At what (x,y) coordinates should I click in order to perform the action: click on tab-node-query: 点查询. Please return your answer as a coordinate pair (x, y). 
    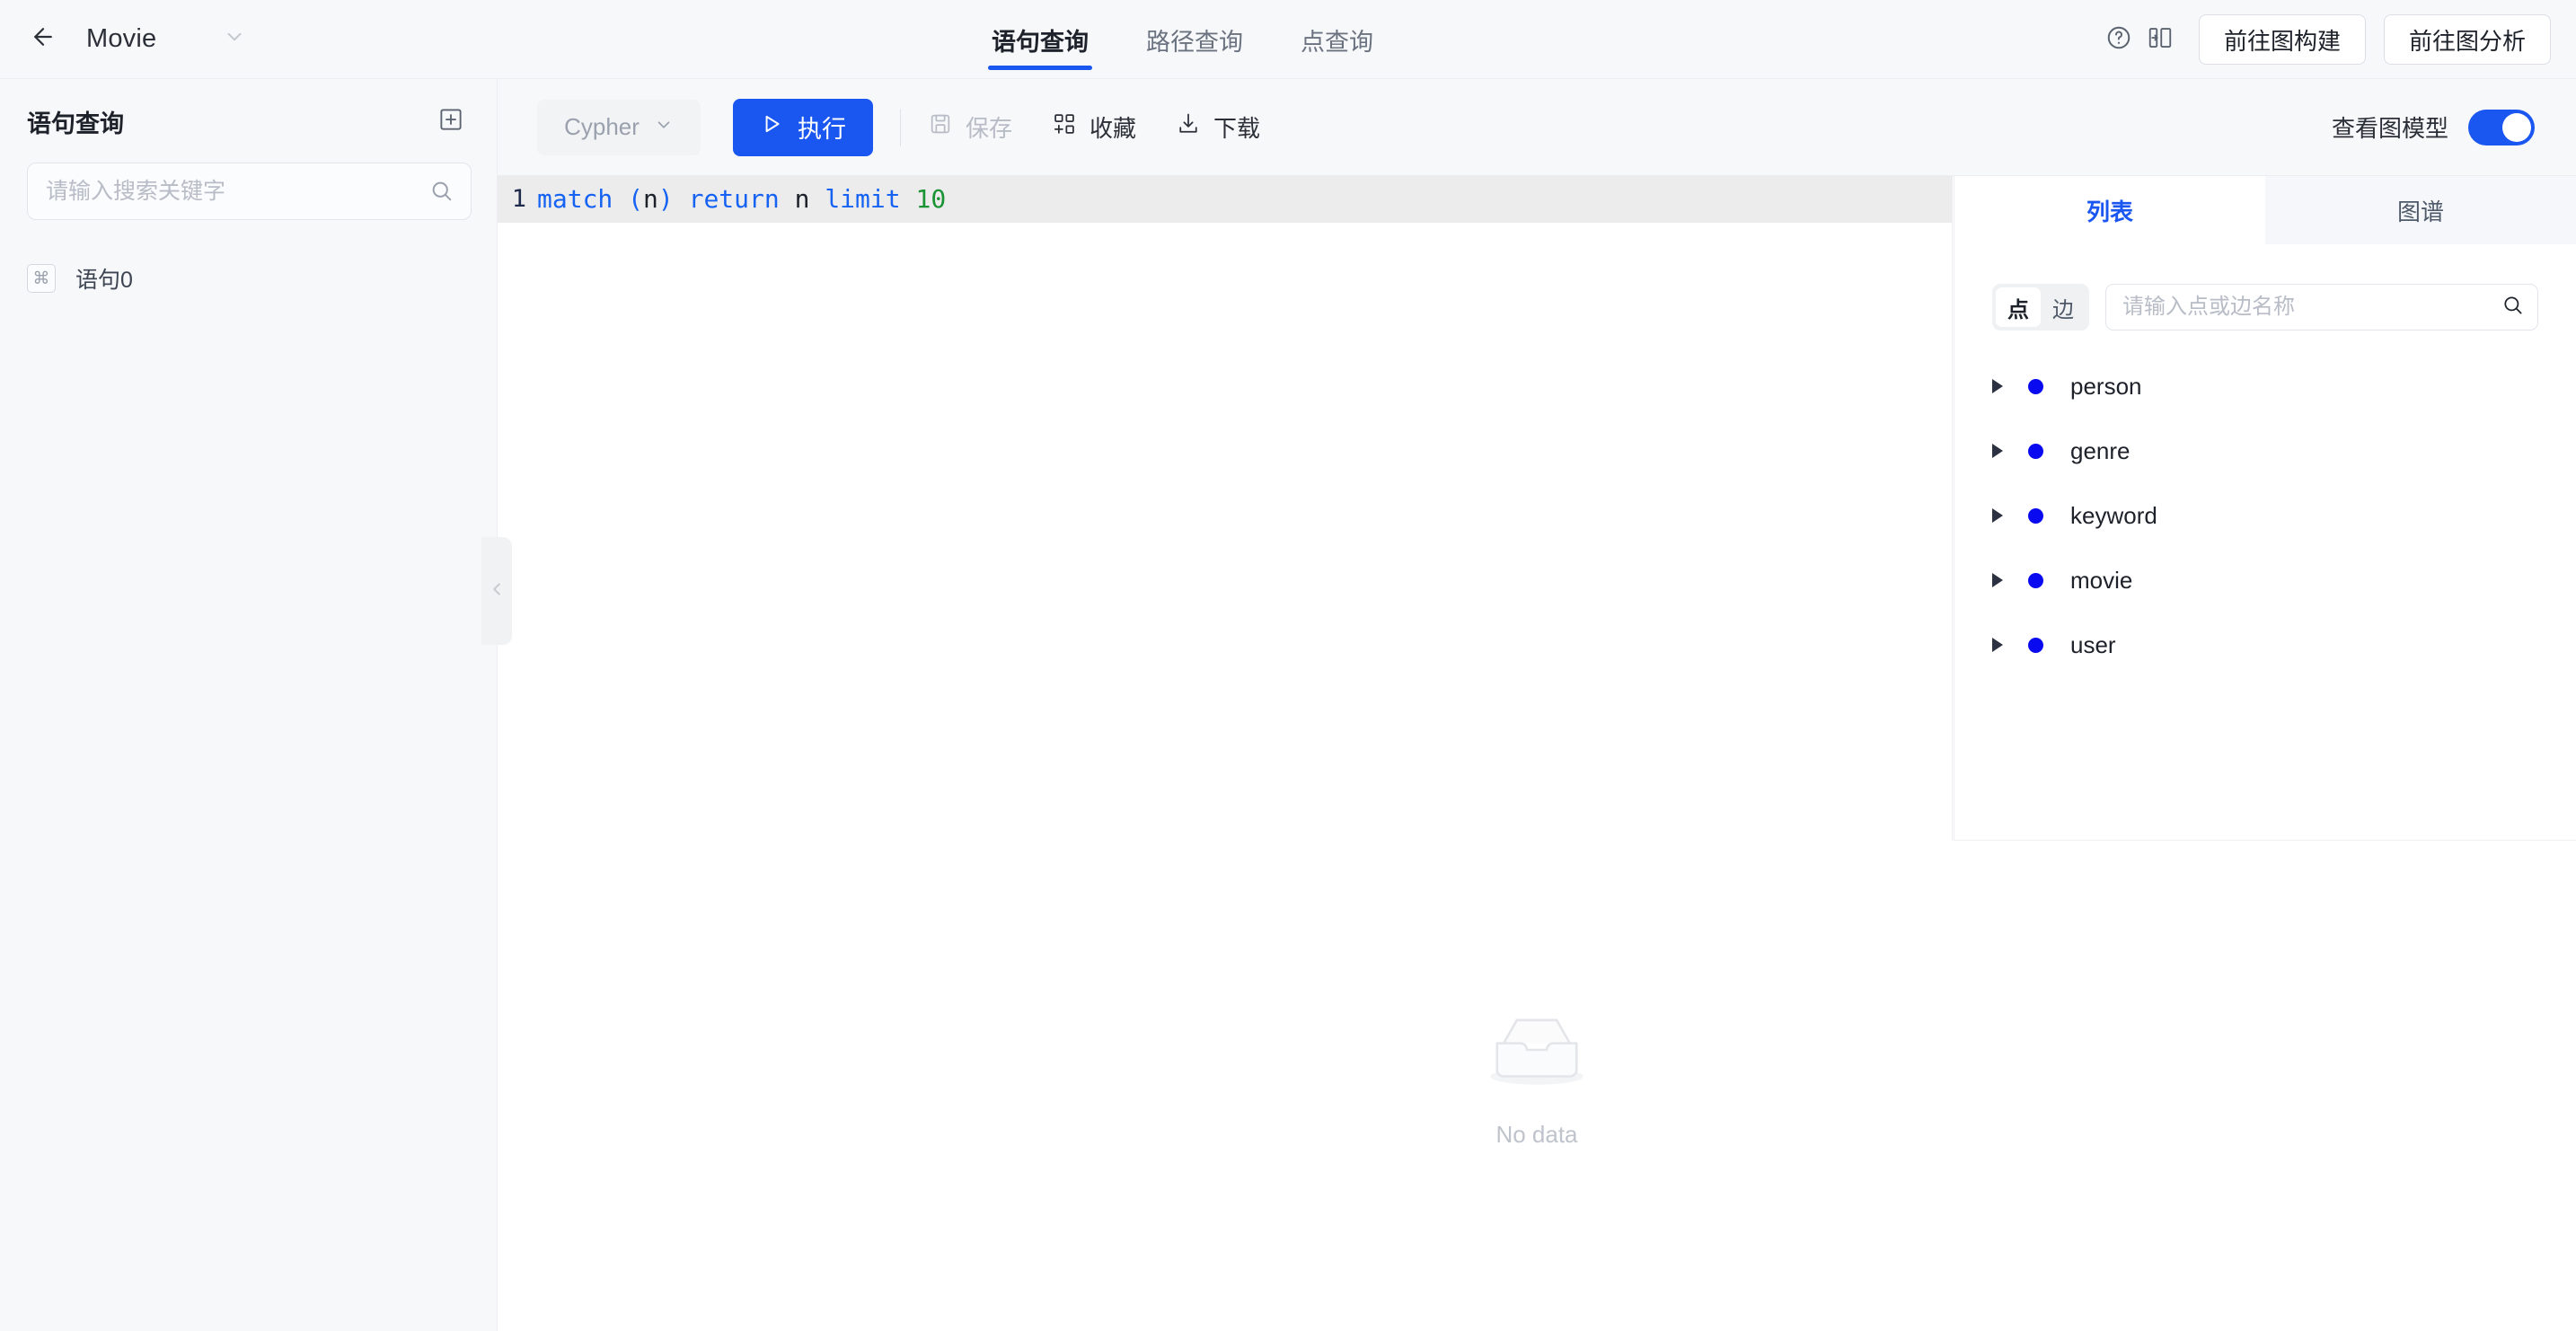
    Looking at the image, I should click on (1337, 39).